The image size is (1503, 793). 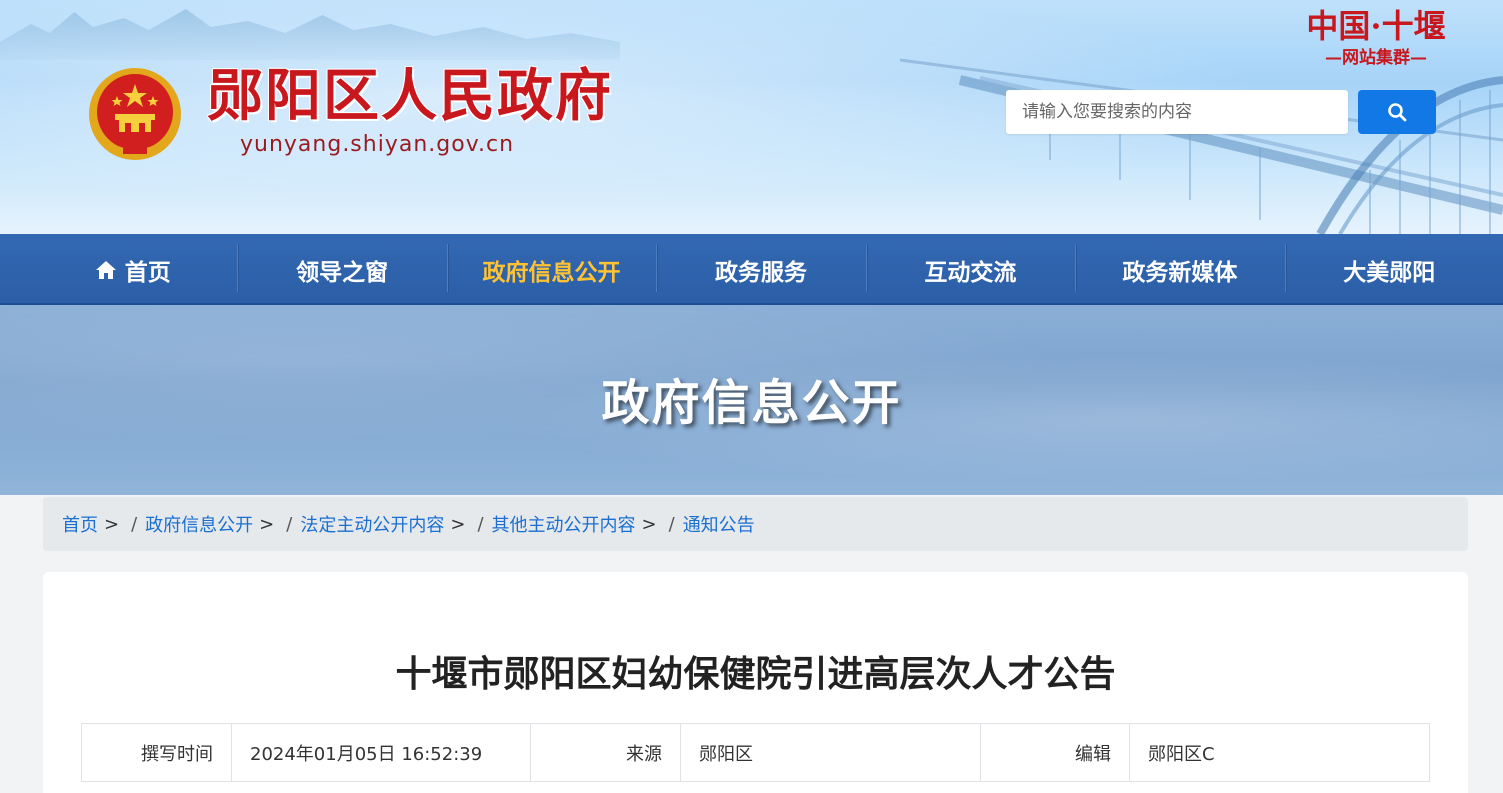 I want to click on meta-time-label: 撰写时间, so click(x=157, y=752).